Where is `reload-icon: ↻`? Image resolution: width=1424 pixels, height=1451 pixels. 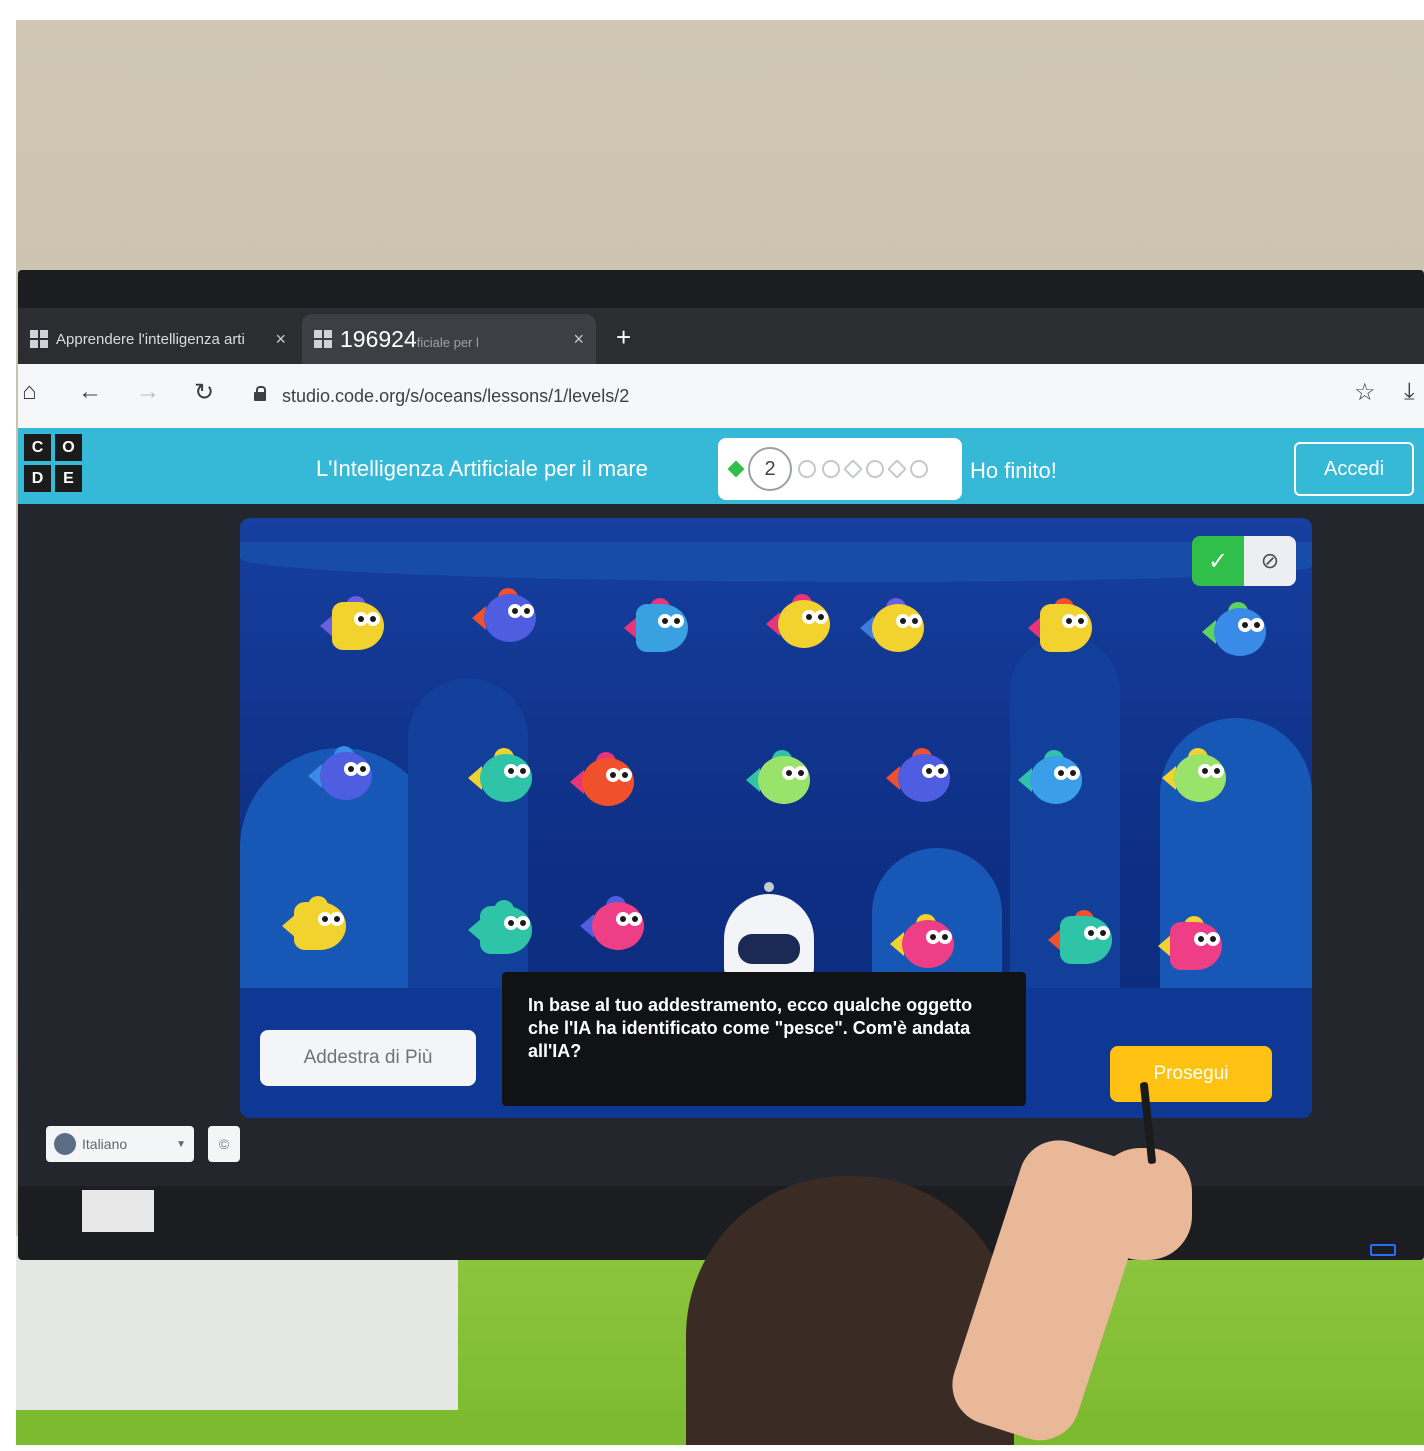
reload-icon: ↻ is located at coordinates (204, 392).